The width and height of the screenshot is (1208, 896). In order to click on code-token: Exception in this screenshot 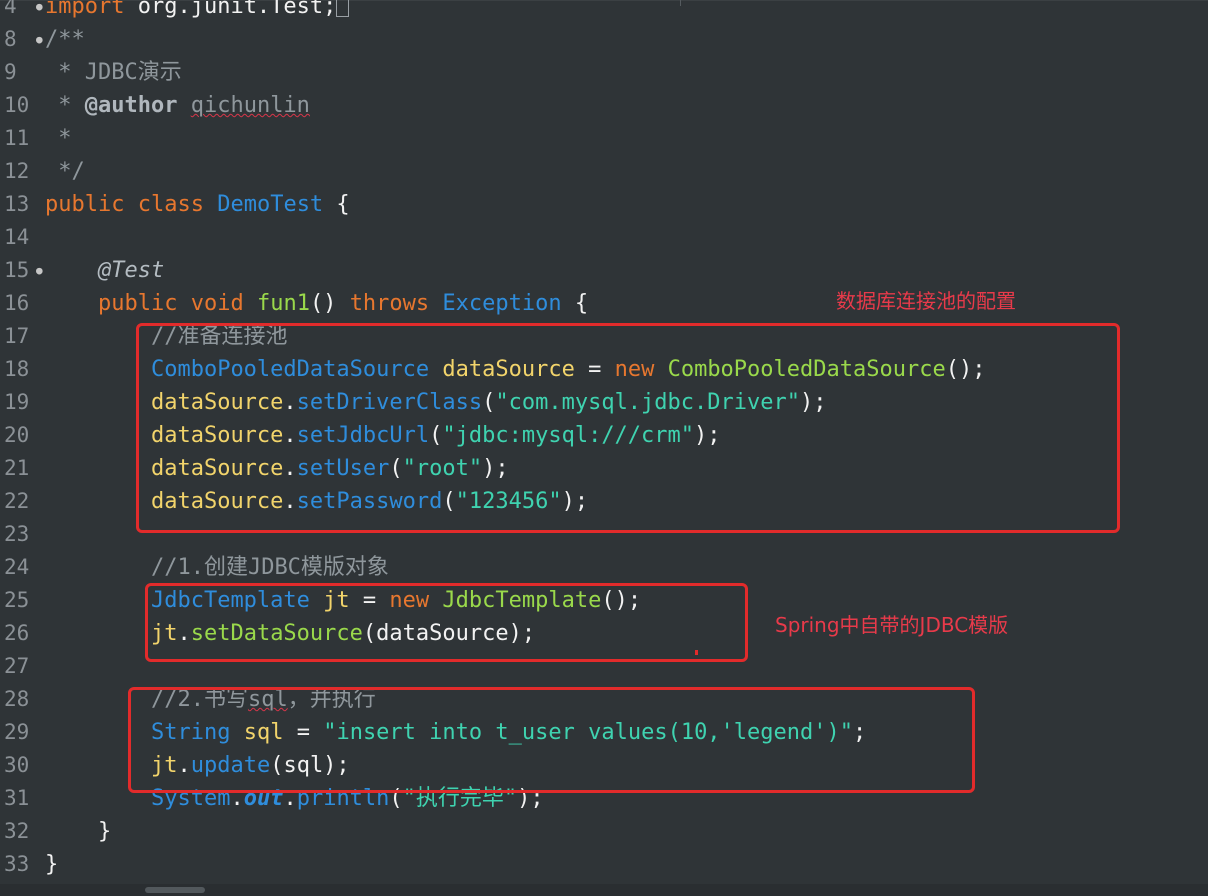, I will do `click(502, 303)`.